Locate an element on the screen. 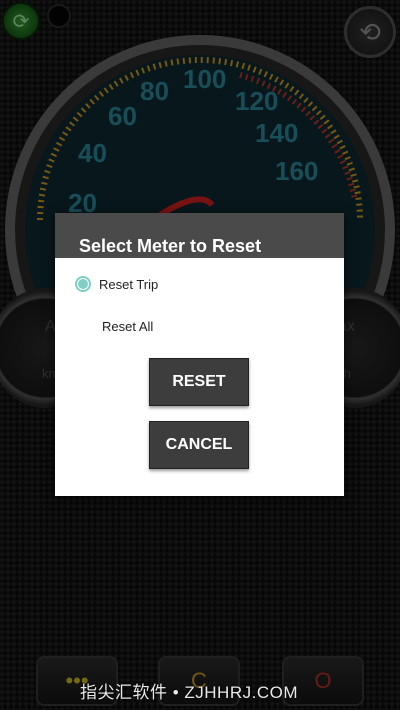 The width and height of the screenshot is (400, 710). option-reset-trip: Reset Trip is located at coordinates (116, 284).